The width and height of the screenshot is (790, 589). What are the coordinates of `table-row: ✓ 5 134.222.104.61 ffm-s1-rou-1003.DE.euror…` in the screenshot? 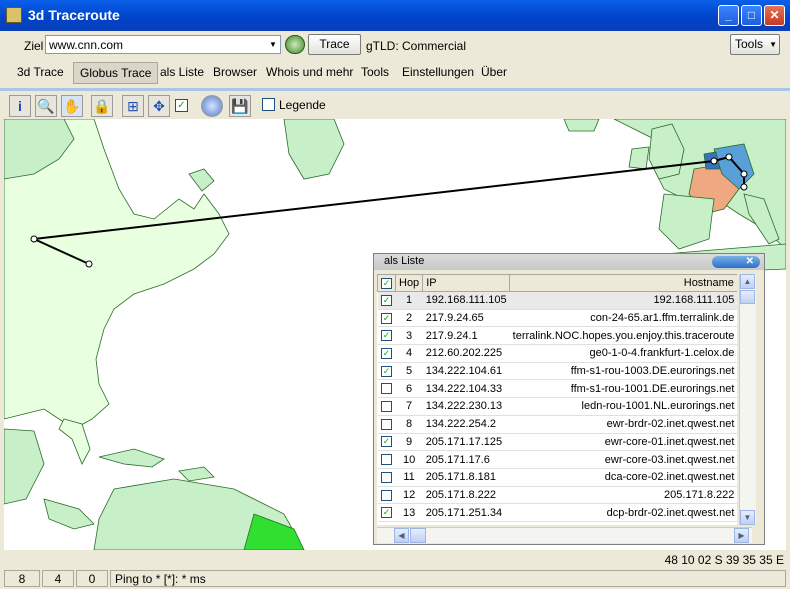 It's located at (557, 371).